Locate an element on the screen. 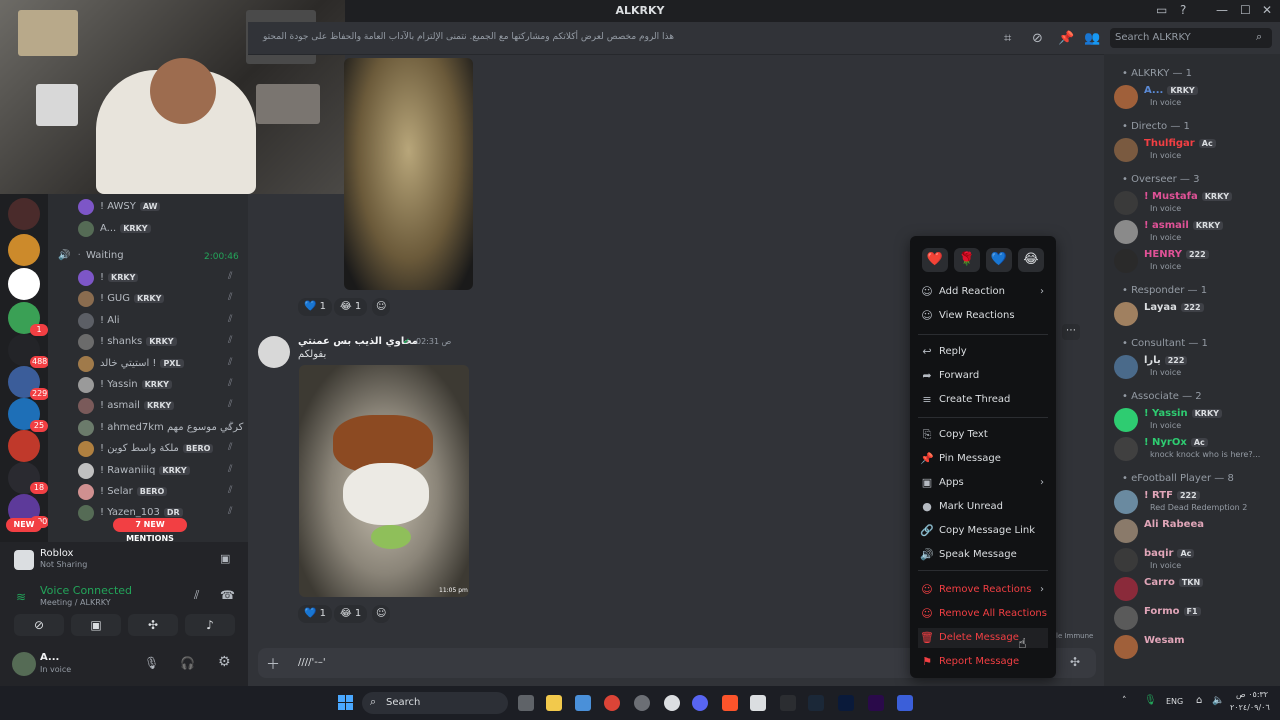  voice-user-row: A... KRKY is located at coordinates (183, 230).